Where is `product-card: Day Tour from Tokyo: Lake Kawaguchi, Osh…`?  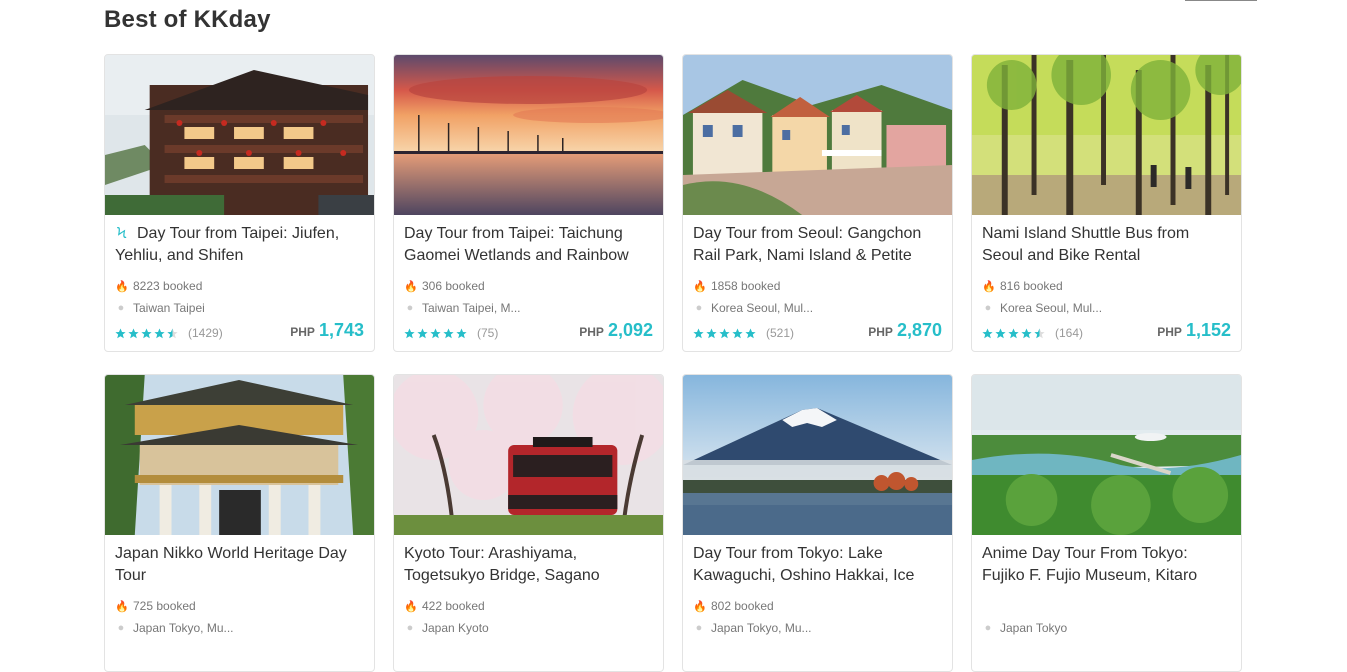
product-card: Day Tour from Tokyo: Lake Kawaguchi, Osh… is located at coordinates (817, 523).